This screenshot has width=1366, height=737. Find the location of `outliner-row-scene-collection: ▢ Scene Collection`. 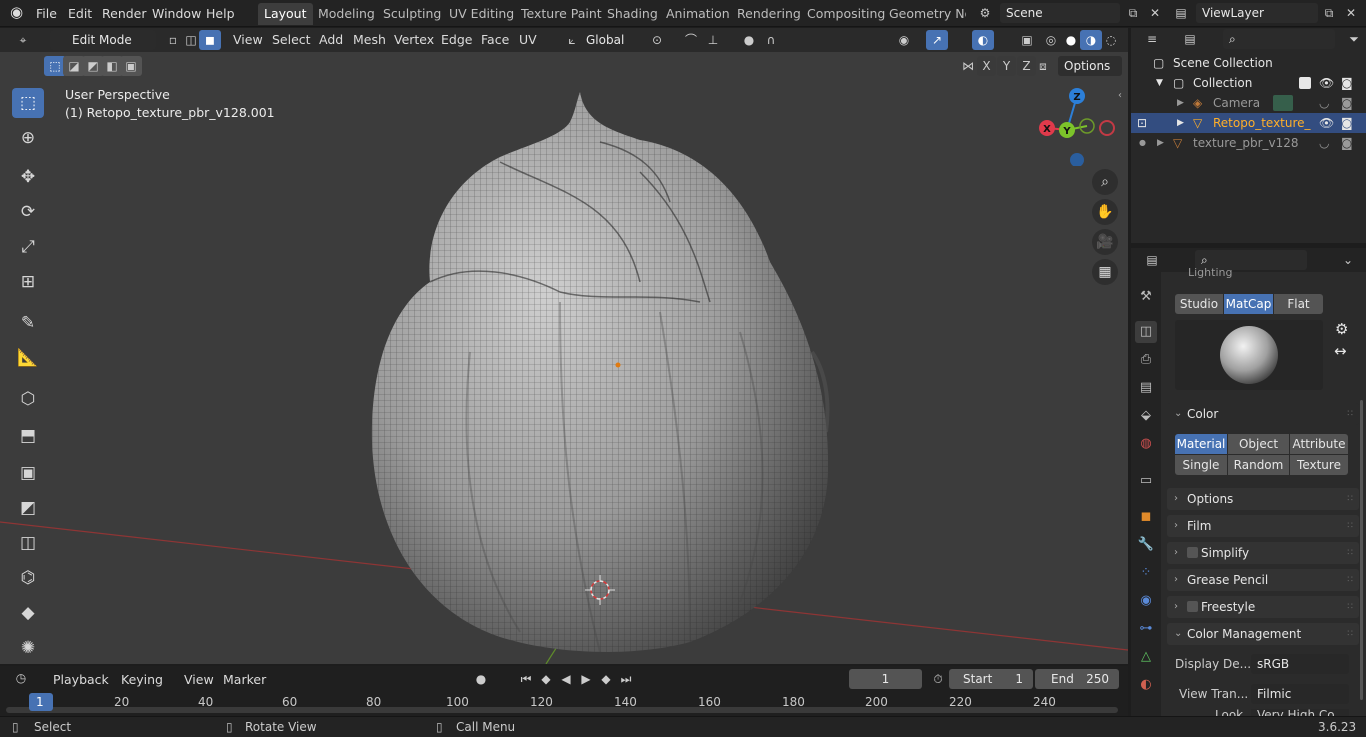

outliner-row-scene-collection: ▢ Scene Collection is located at coordinates (1248, 63).